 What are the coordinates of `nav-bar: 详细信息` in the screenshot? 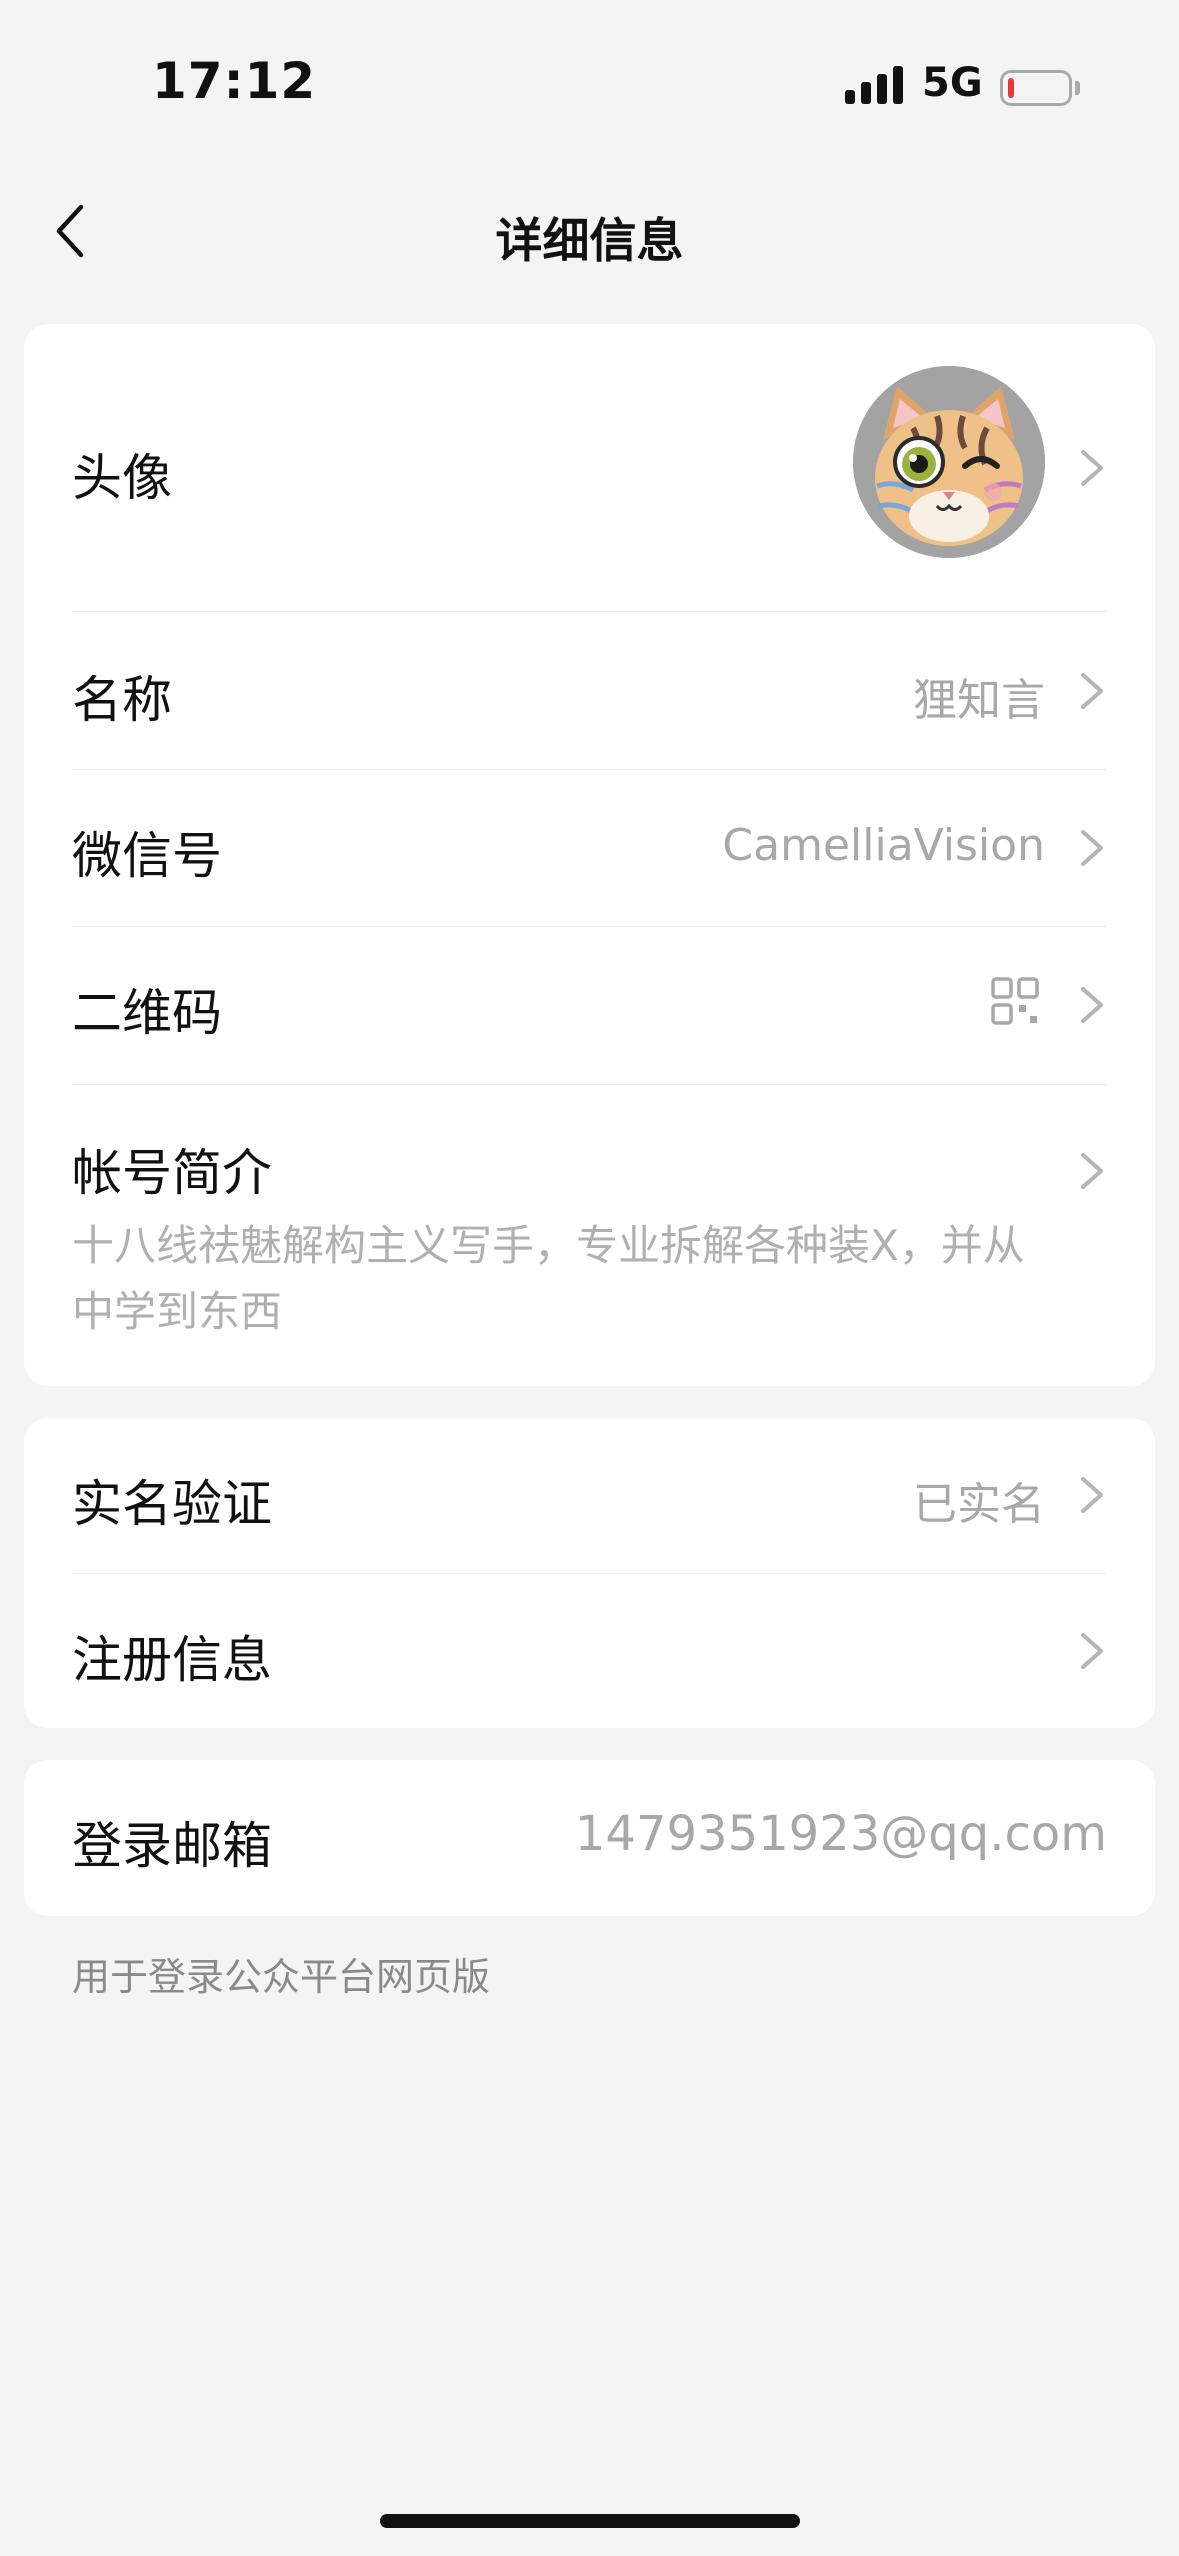 It's located at (589, 230).